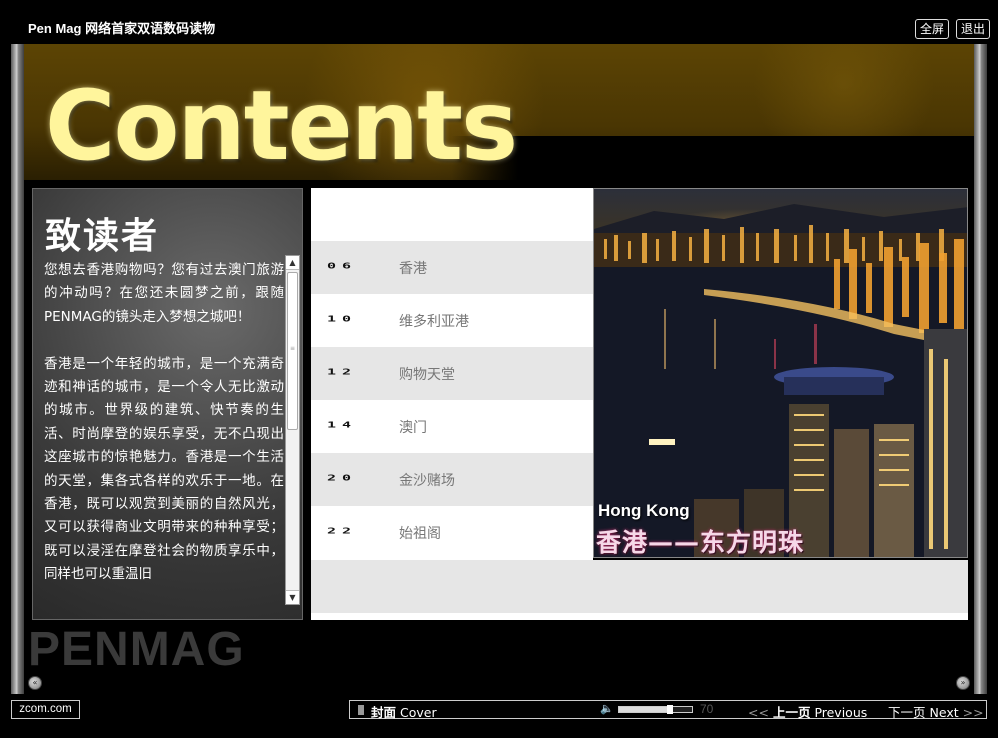  I want to click on intro-scrollbar: ▲ ≡ ▼, so click(292, 430).